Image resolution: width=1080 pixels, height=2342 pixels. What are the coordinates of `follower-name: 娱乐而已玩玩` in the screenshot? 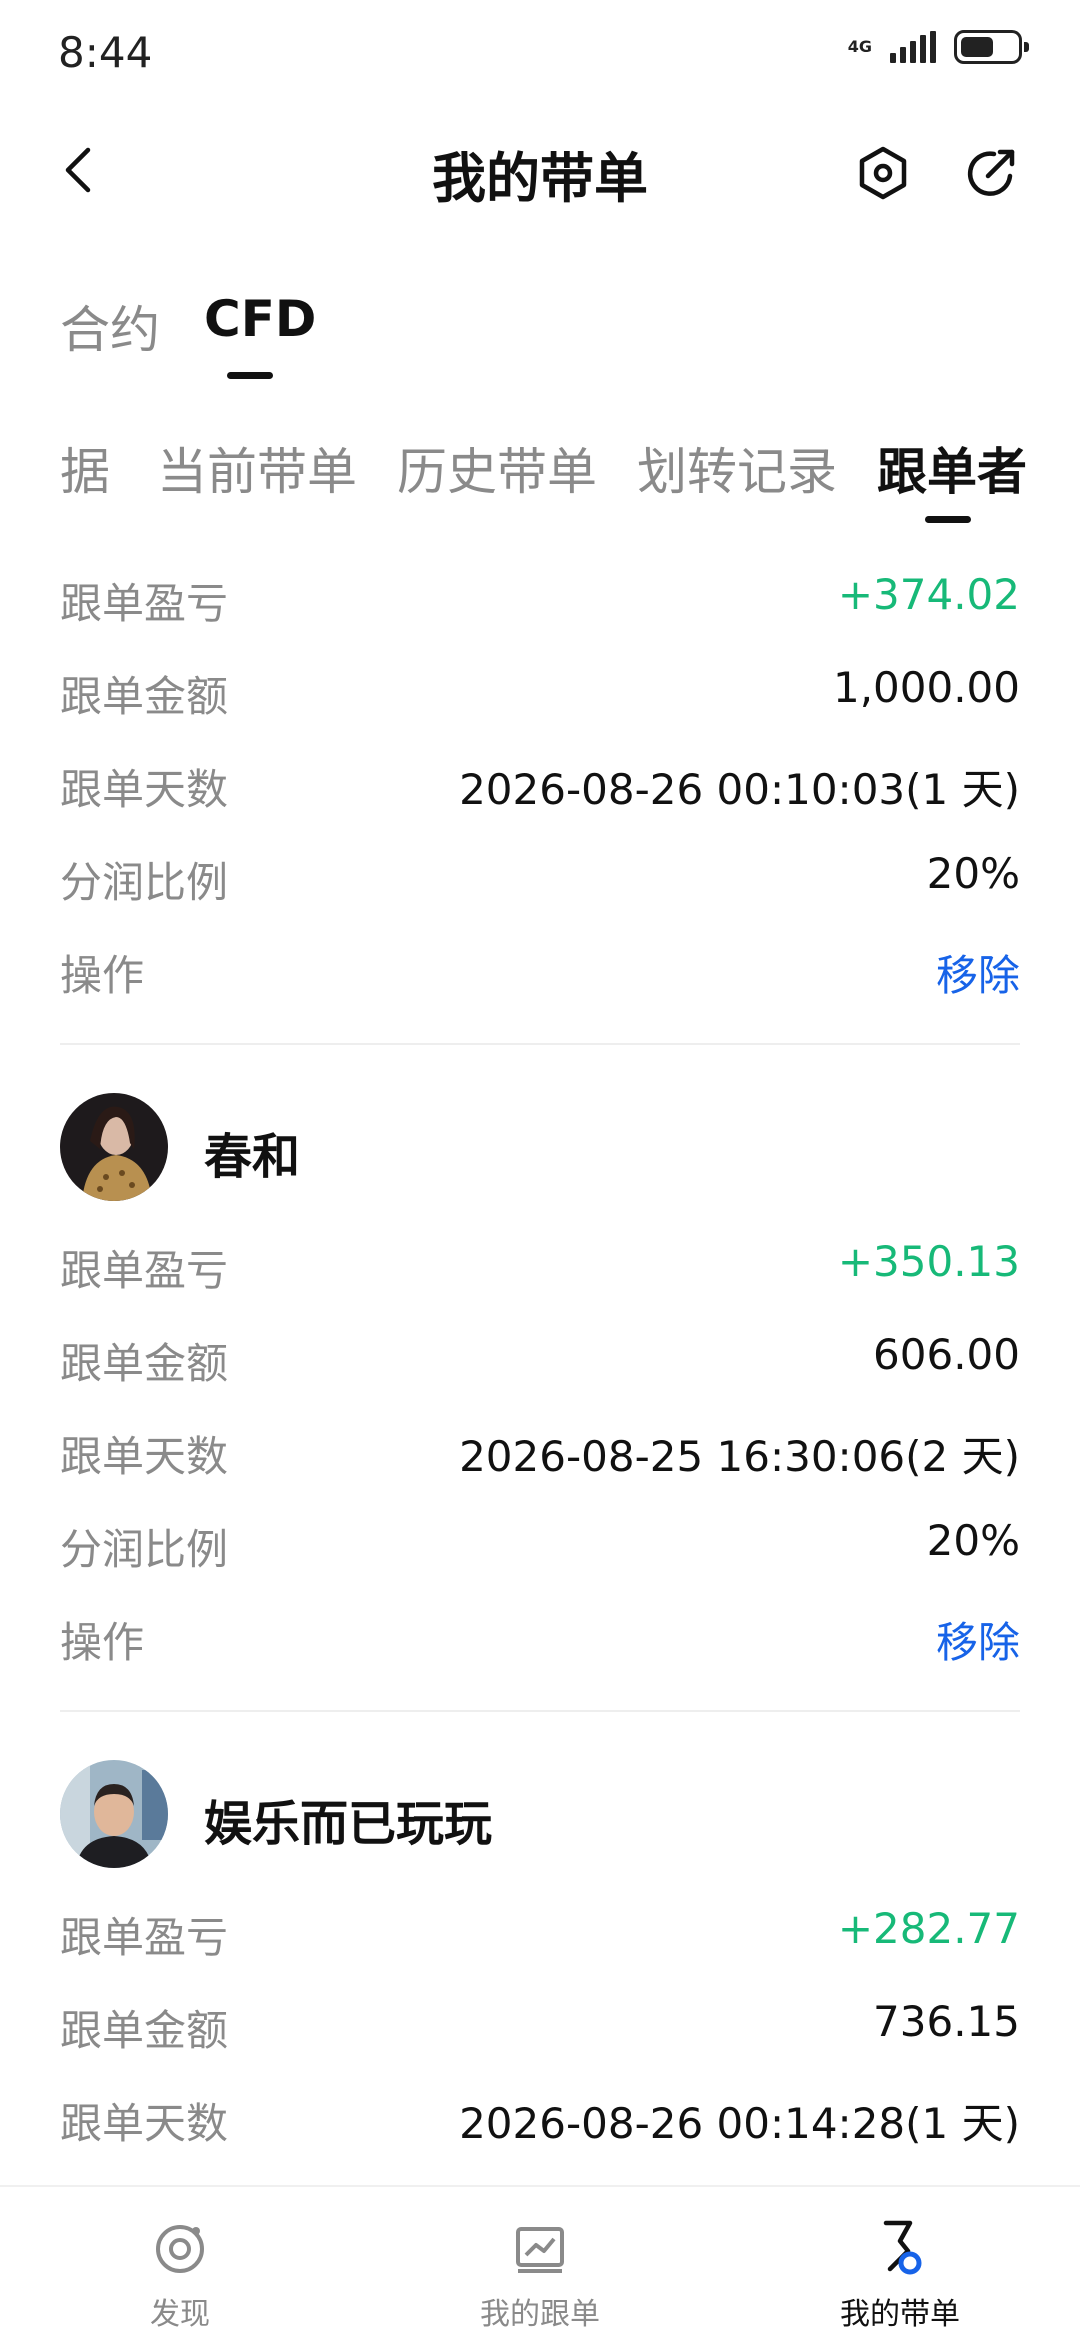 It's located at (348, 1824).